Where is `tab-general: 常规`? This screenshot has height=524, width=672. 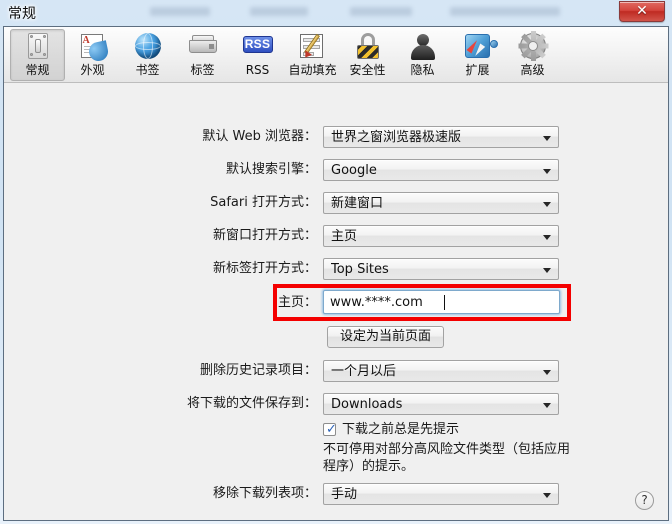 tab-general: 常规 is located at coordinates (37, 55).